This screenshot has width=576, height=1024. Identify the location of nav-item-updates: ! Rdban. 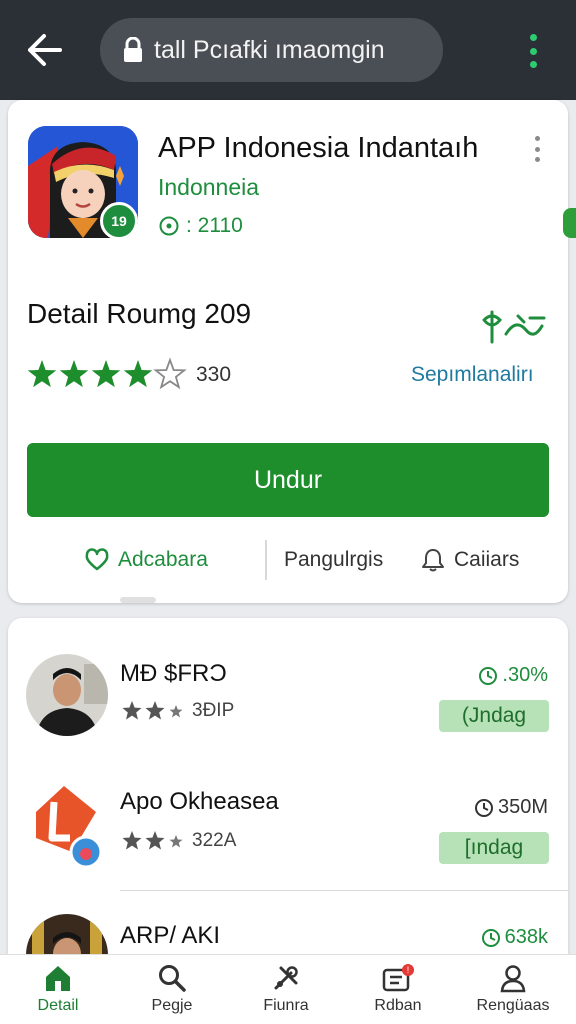
(398, 989).